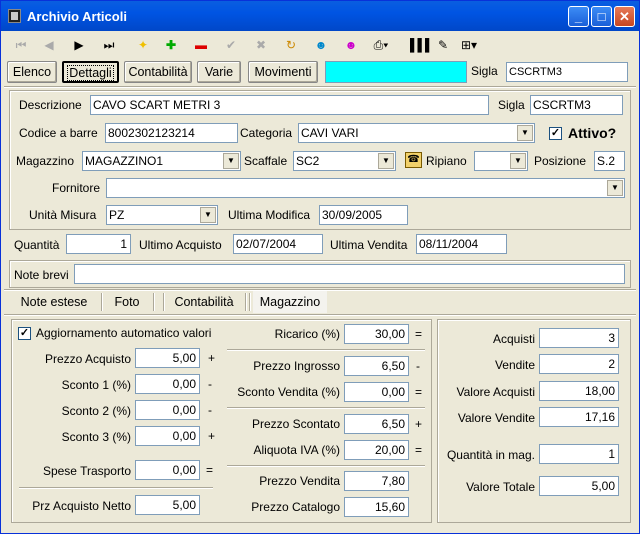 Image resolution: width=640 pixels, height=534 pixels. I want to click on magazzino-label: Magazzino, so click(45, 161).